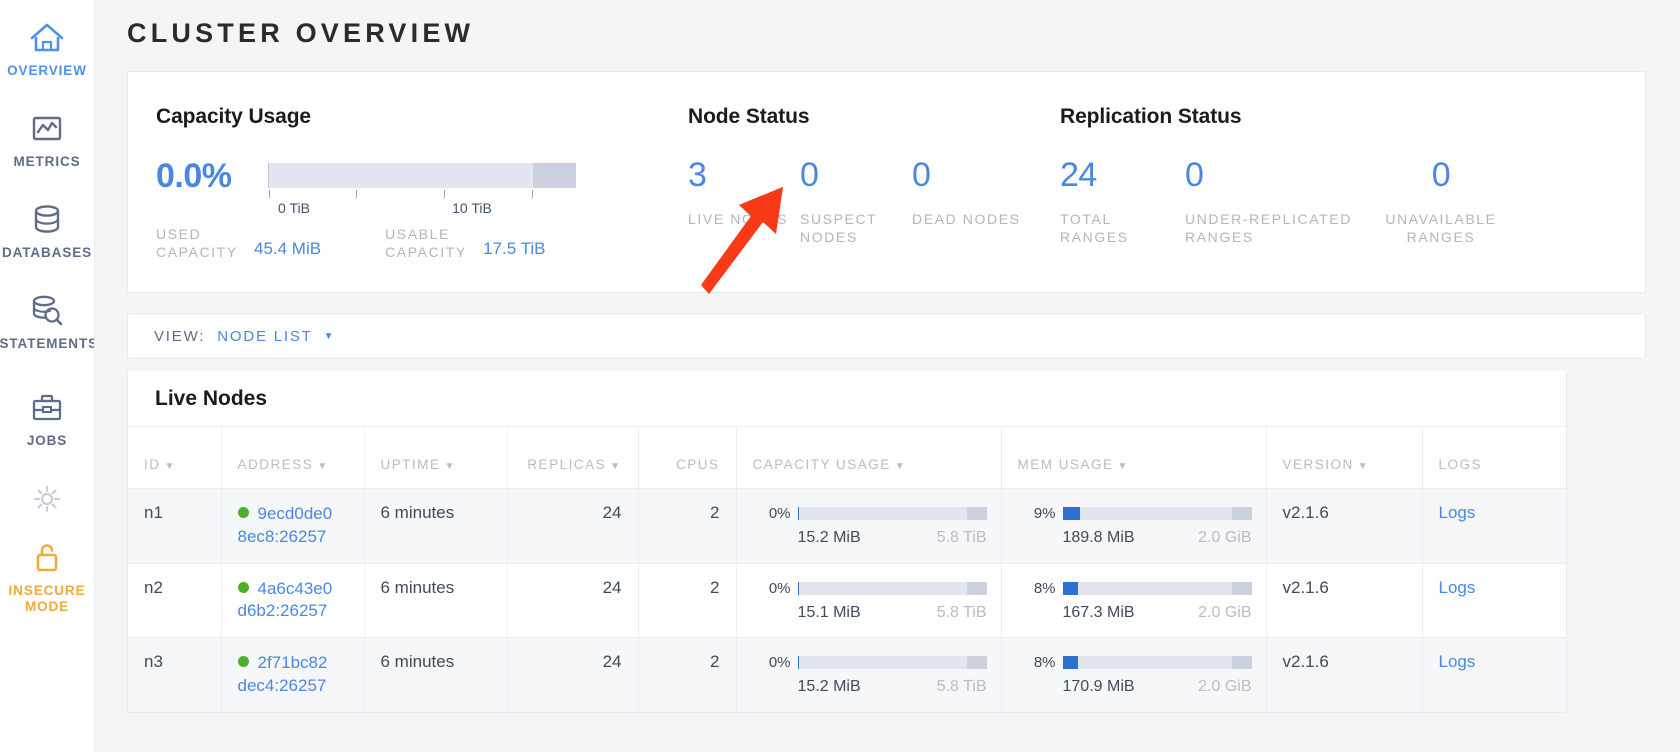 The height and width of the screenshot is (752, 1680). Describe the element at coordinates (234, 116) in the screenshot. I see `capacity-usage-title: Capacity Usage` at that location.